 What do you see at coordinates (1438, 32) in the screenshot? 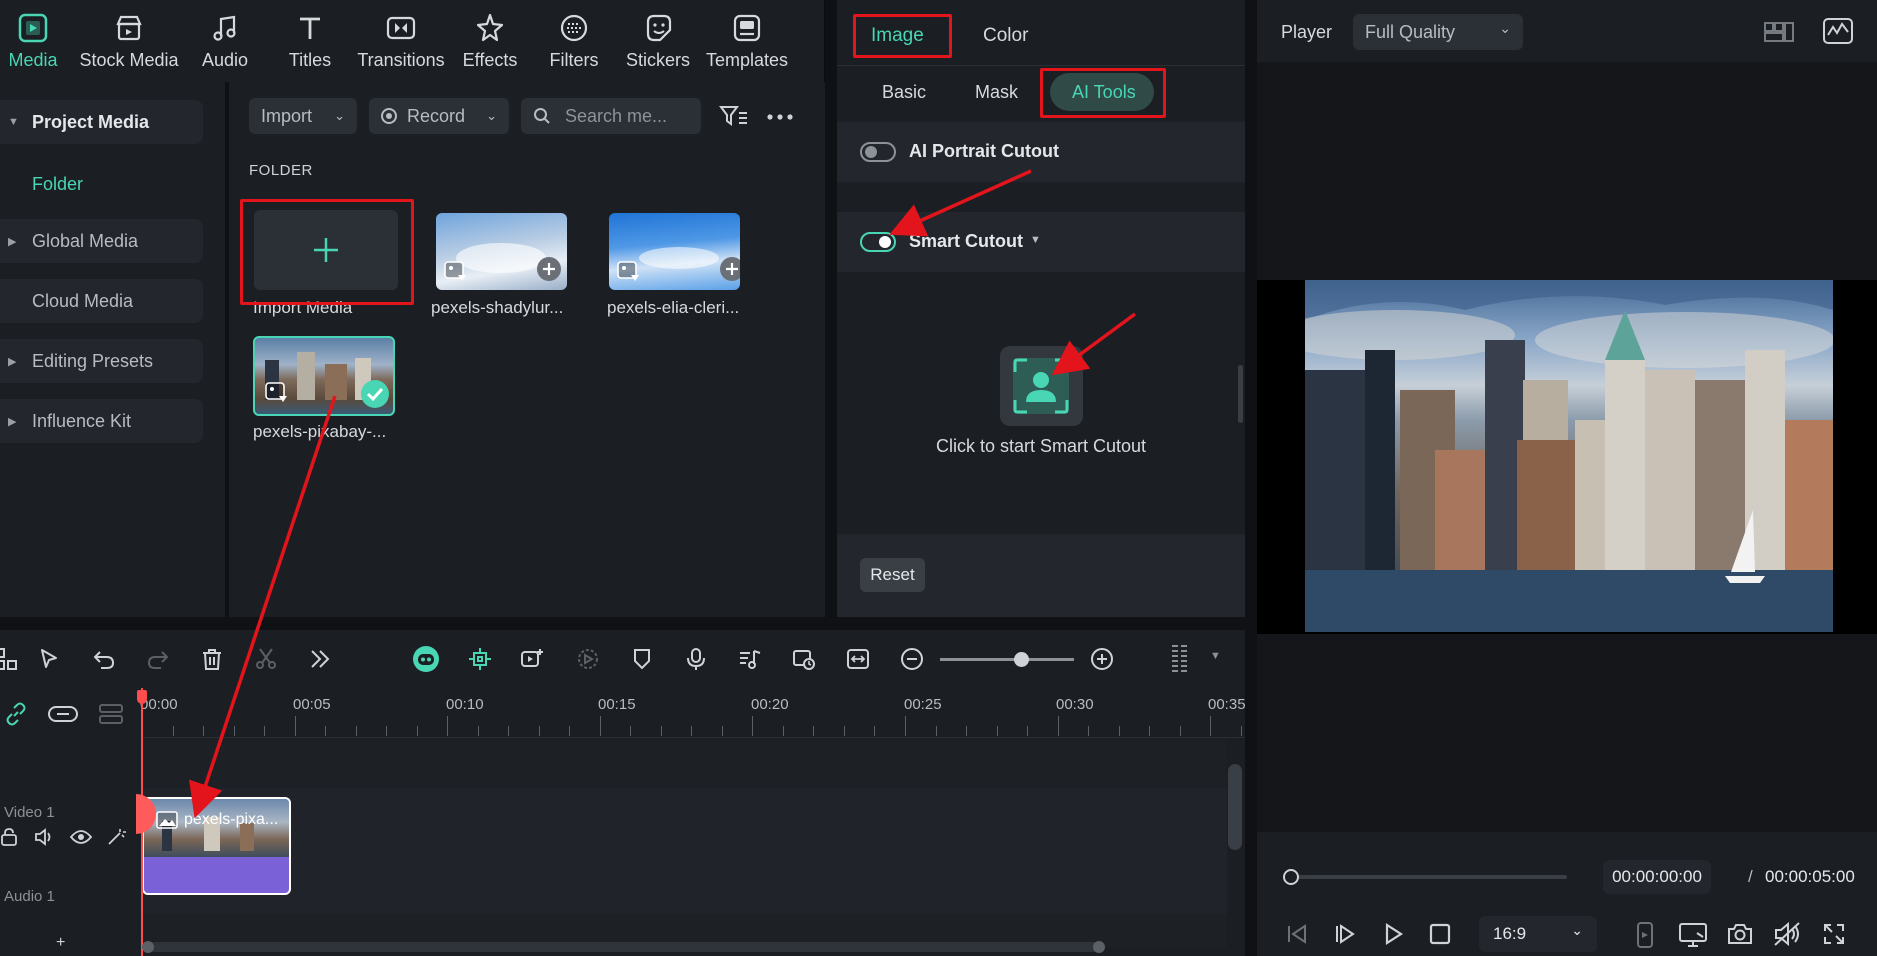
I see `quality-dropdown: Full Quality ⌄` at bounding box center [1438, 32].